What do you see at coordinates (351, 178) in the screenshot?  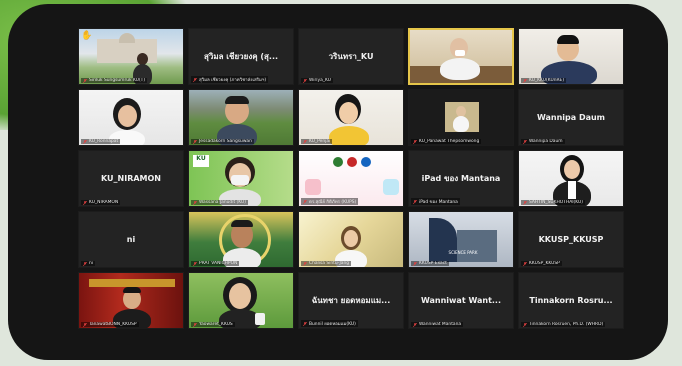 I see `participant-tile: ดร.สุณีย์ กิติภัทร (KUPS)` at bounding box center [351, 178].